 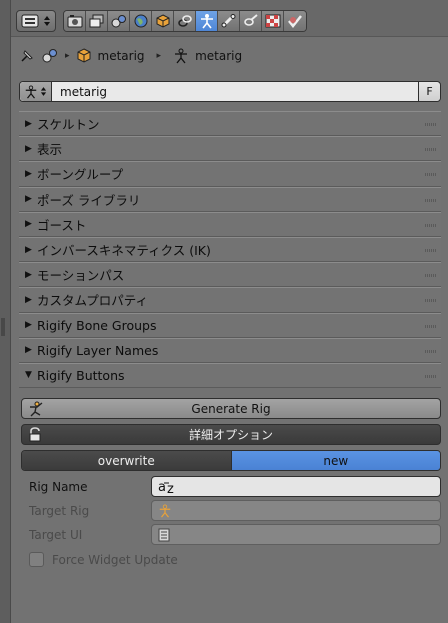 What do you see at coordinates (36, 559) in the screenshot?
I see `force-widget-checkbox` at bounding box center [36, 559].